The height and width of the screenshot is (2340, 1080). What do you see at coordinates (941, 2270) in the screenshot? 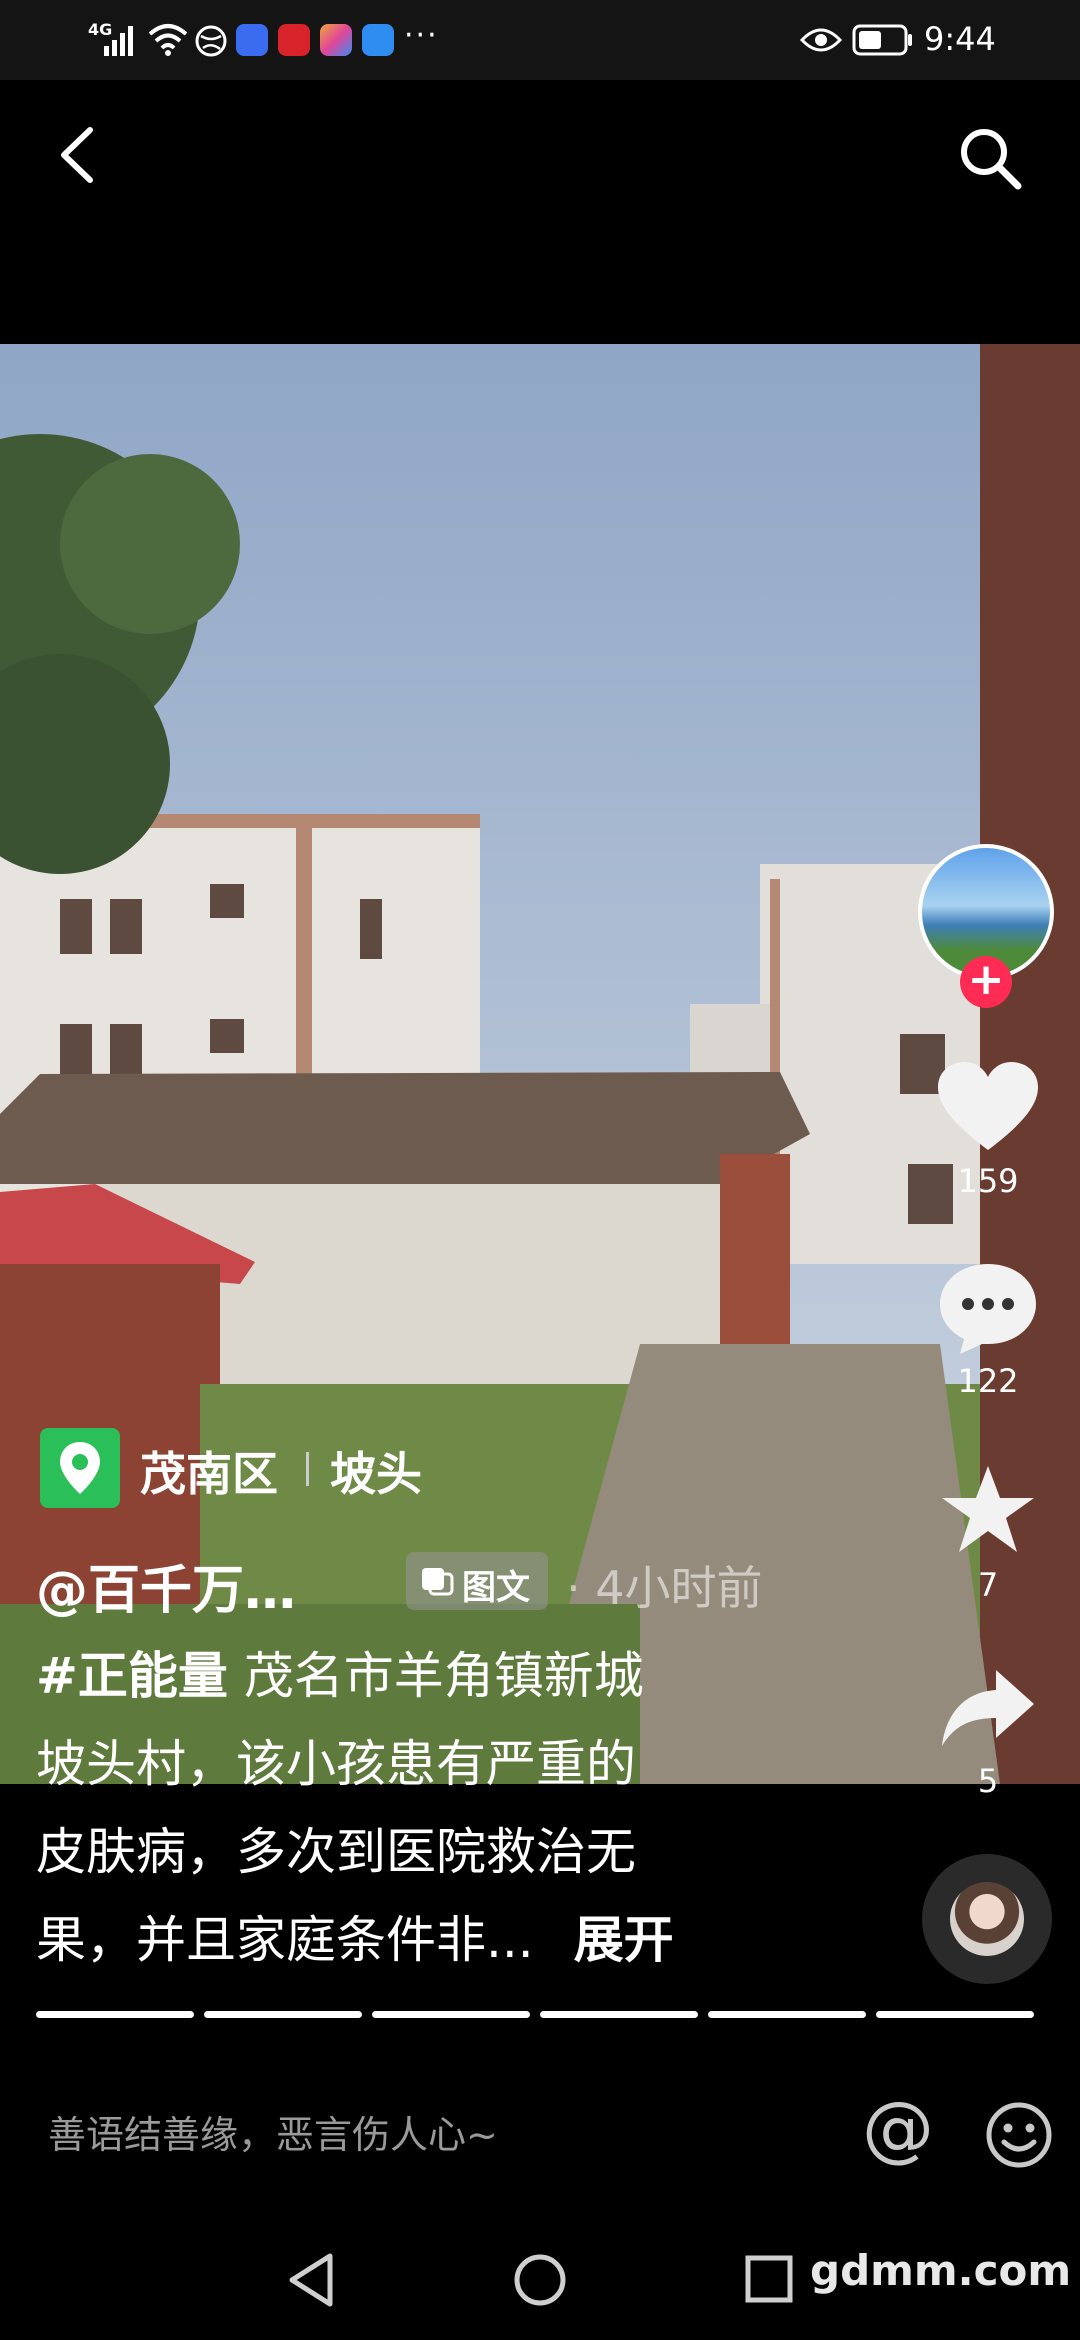
I see `watermark: gdmm.com` at bounding box center [941, 2270].